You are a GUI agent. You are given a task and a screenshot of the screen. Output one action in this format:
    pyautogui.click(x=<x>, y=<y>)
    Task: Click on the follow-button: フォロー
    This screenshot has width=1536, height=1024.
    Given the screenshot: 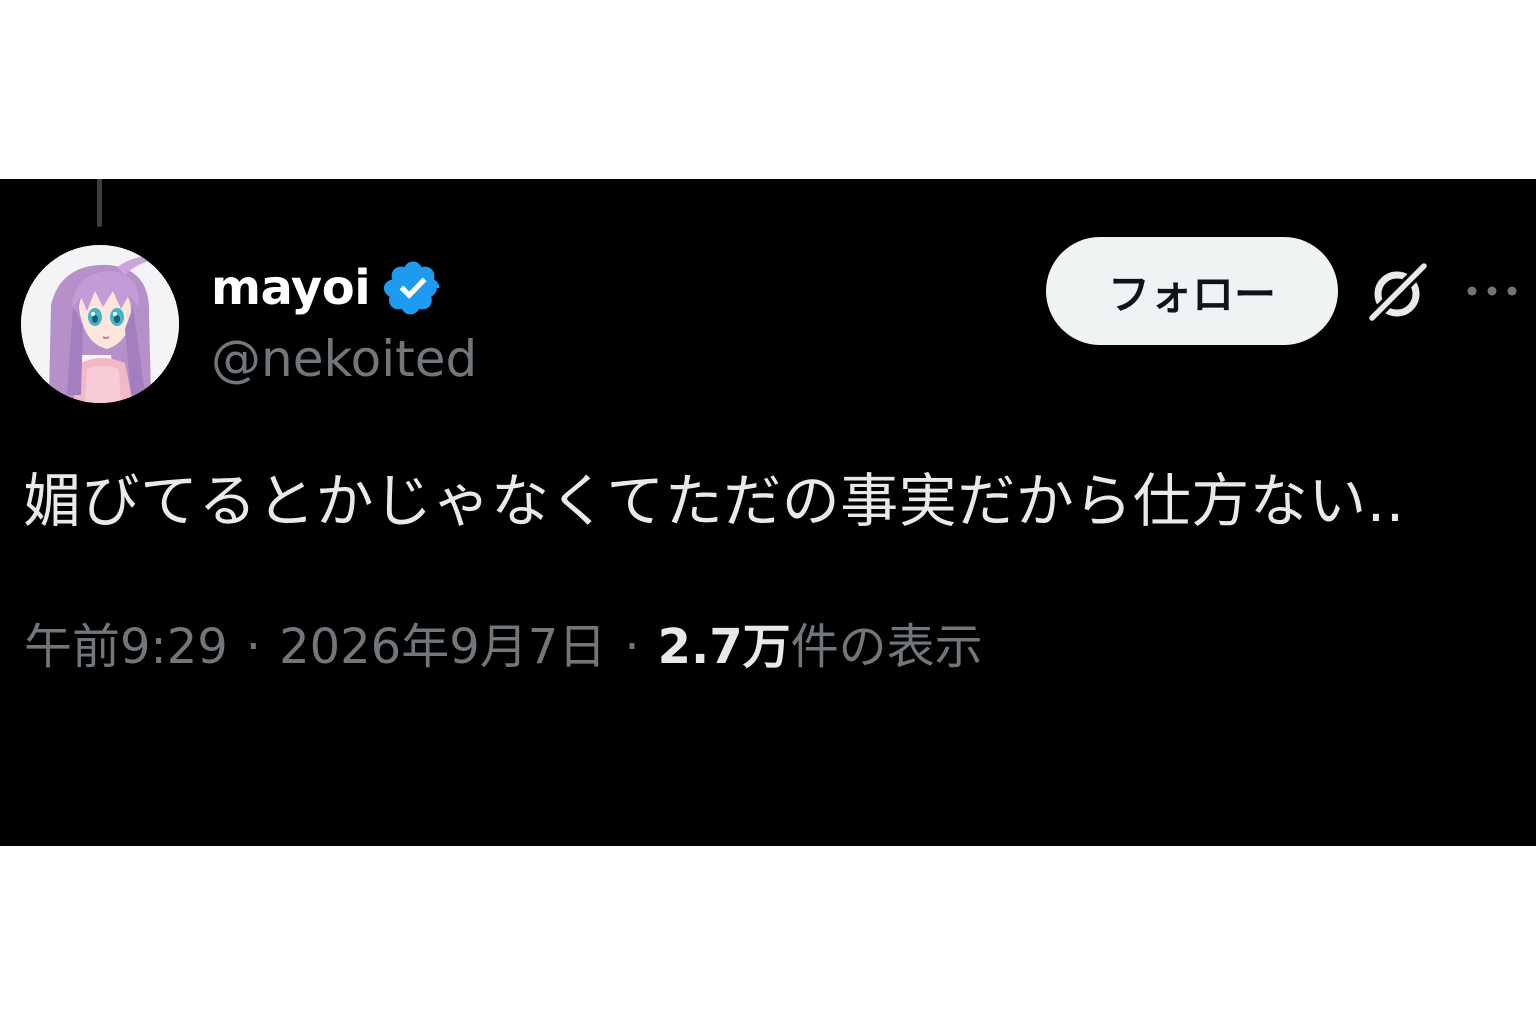 What is the action you would take?
    pyautogui.click(x=1192, y=291)
    